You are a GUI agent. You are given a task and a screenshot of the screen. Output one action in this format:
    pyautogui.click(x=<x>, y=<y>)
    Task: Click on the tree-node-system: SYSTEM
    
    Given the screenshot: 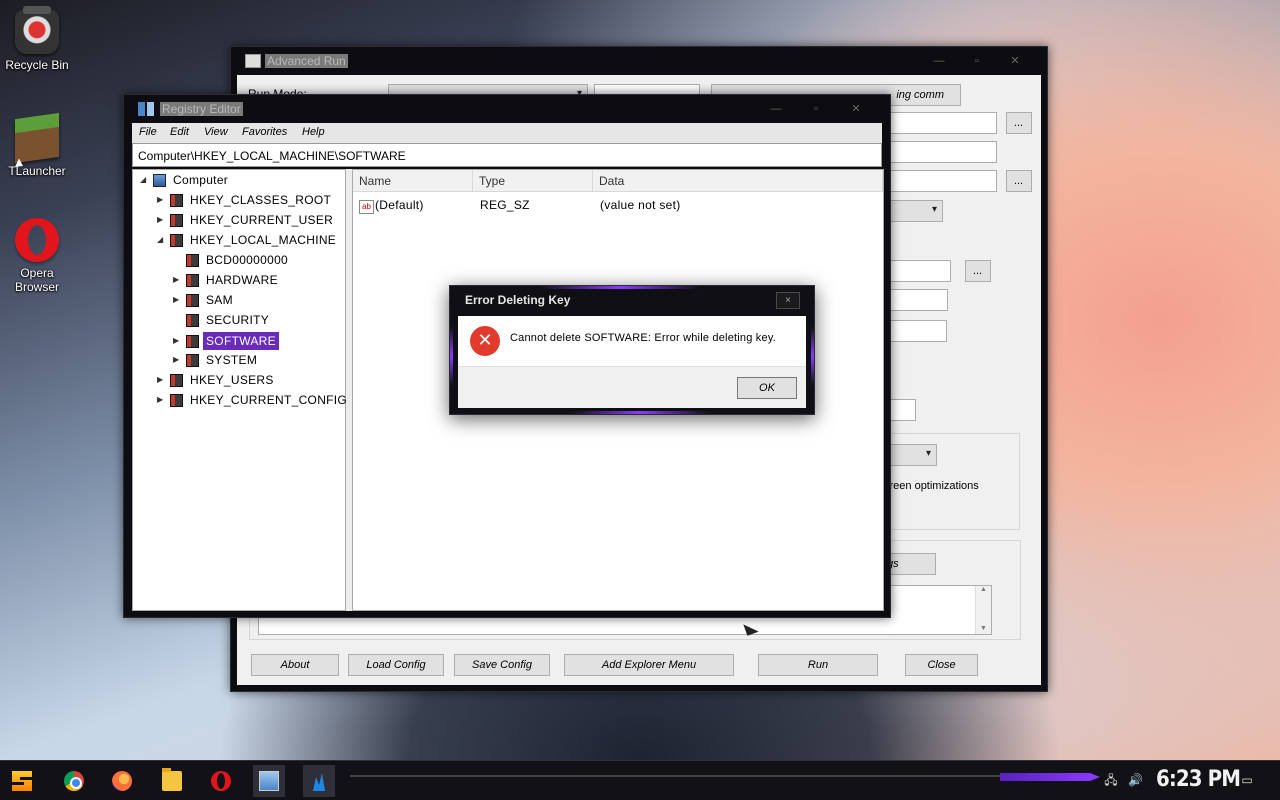 What is the action you would take?
    pyautogui.click(x=231, y=360)
    